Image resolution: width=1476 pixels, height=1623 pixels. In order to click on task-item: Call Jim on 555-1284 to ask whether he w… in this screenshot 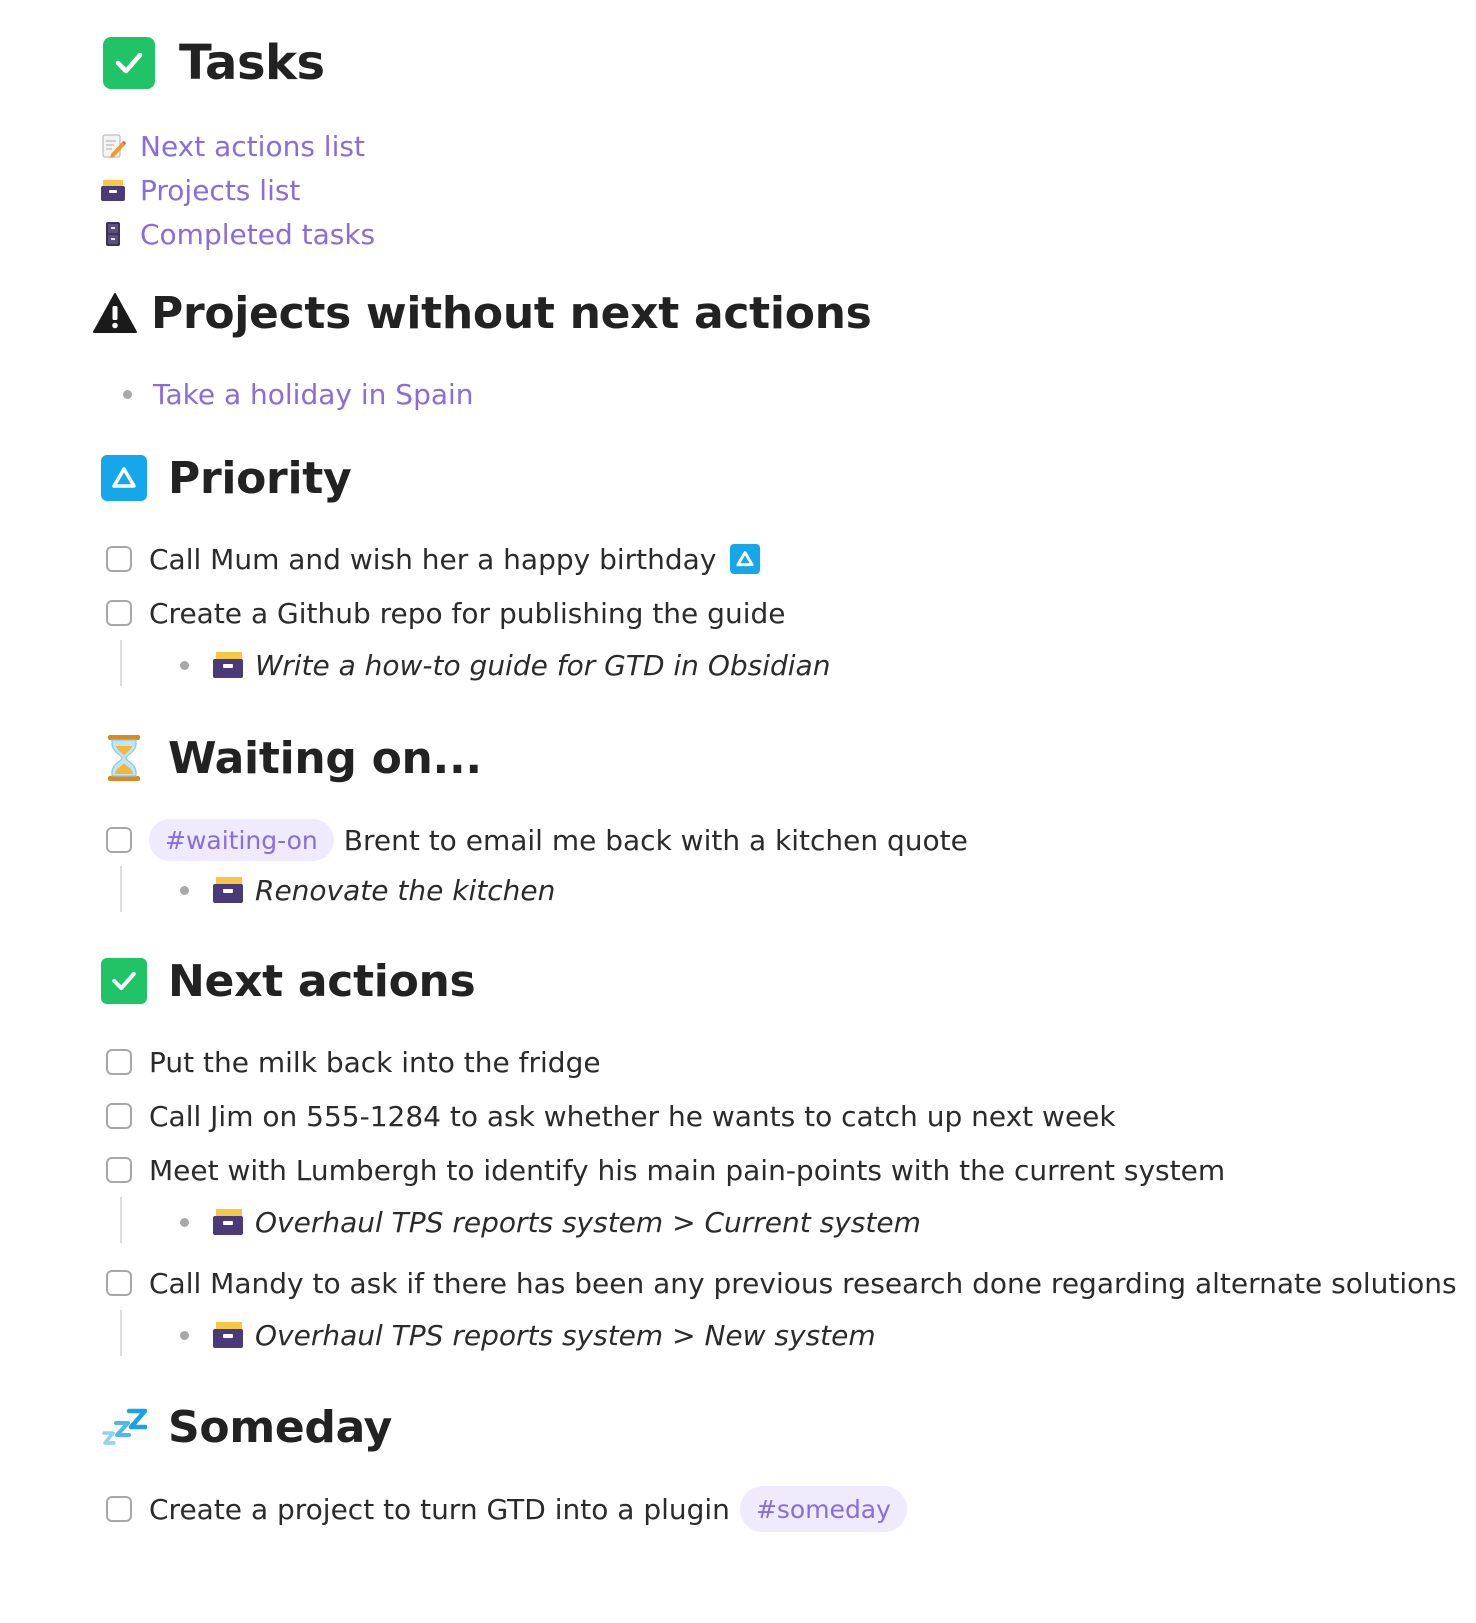, I will do `click(611, 1116)`.